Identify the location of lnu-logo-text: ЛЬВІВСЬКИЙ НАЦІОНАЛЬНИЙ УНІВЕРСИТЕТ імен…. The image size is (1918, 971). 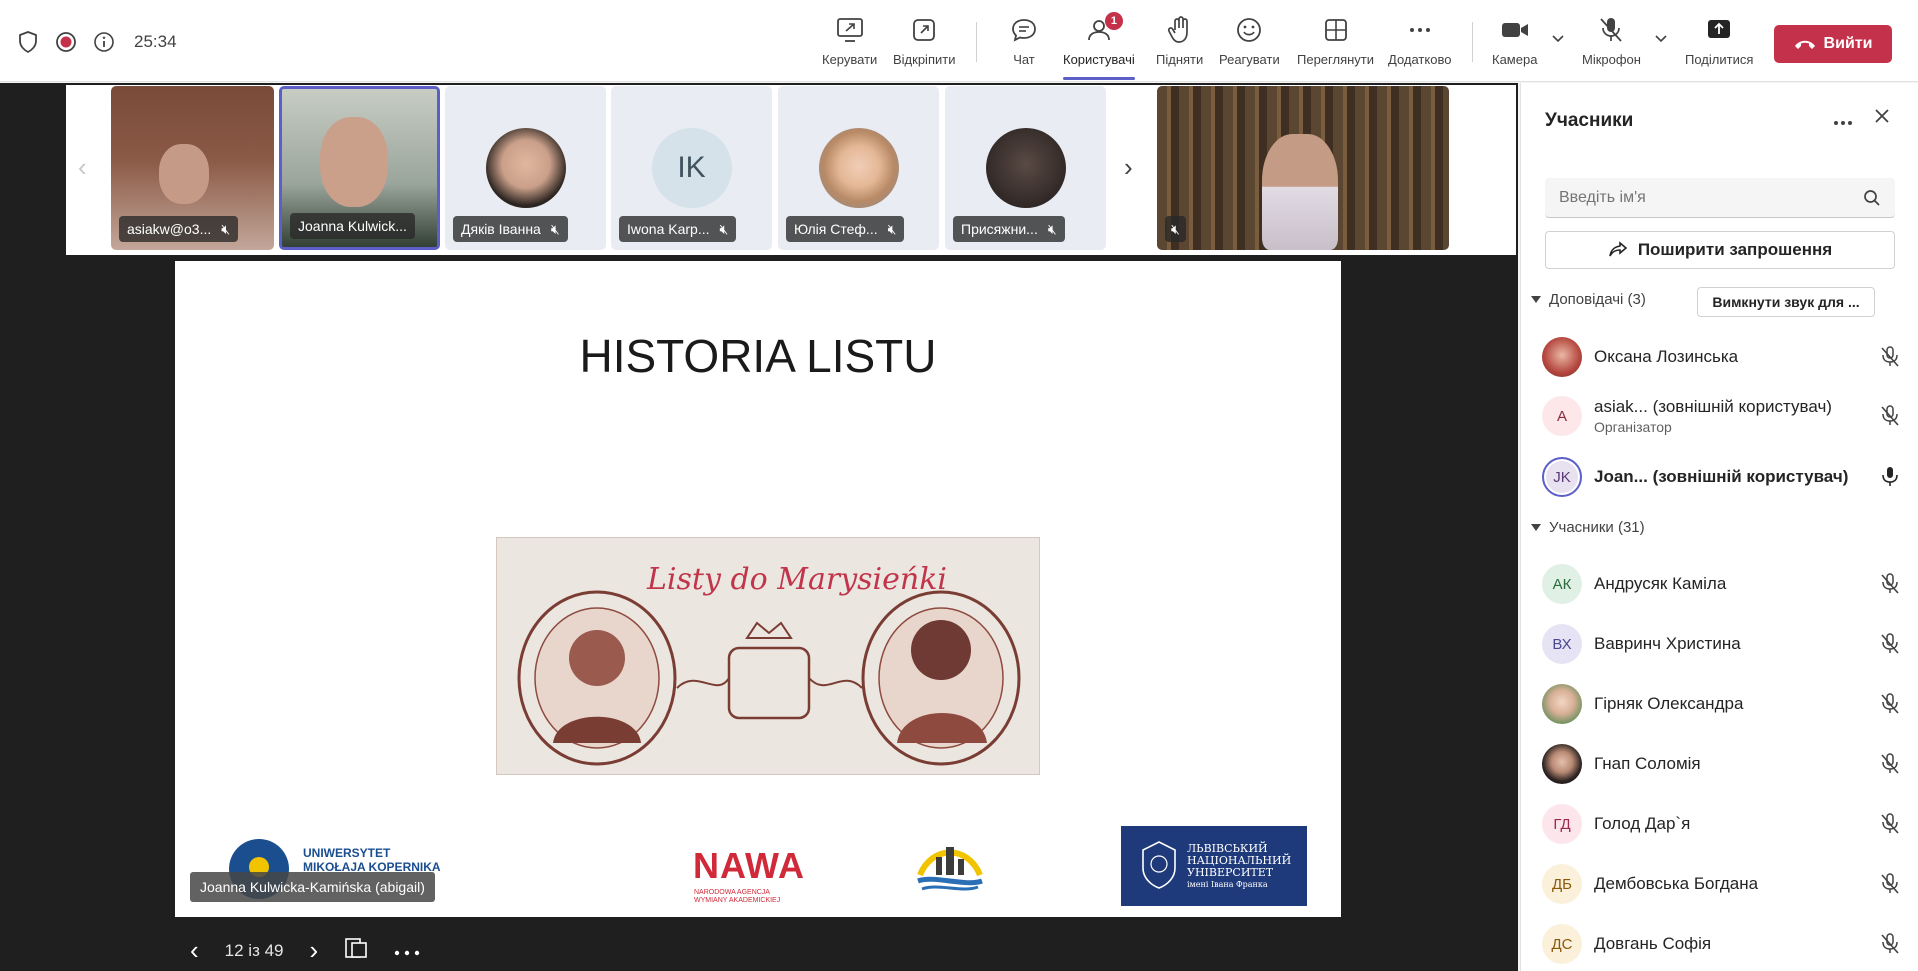
(1239, 866).